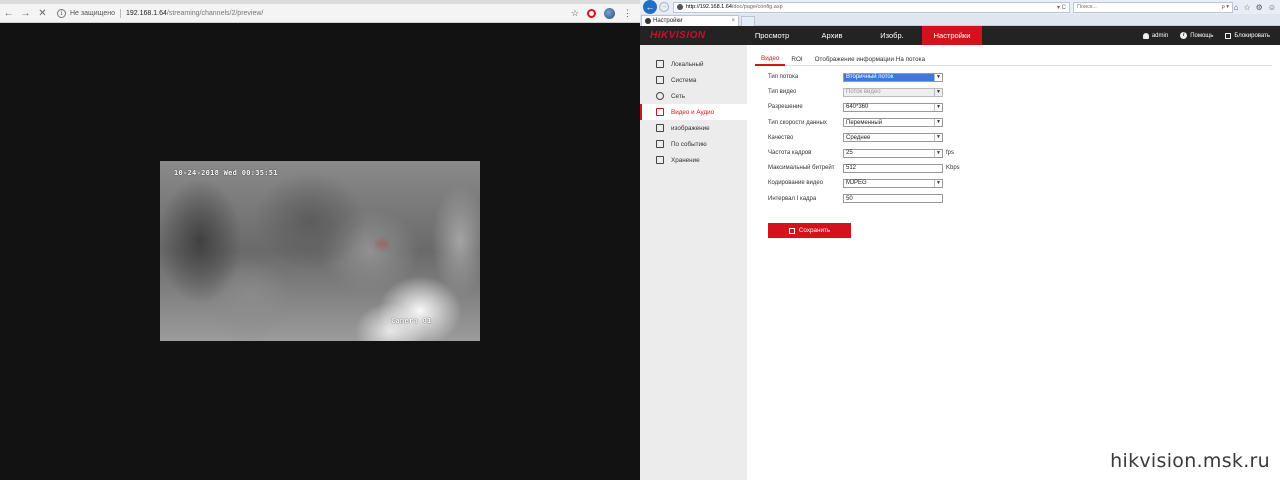  Describe the element at coordinates (709, 7) in the screenshot. I see `url-host: http://192.168.1.64` at that location.